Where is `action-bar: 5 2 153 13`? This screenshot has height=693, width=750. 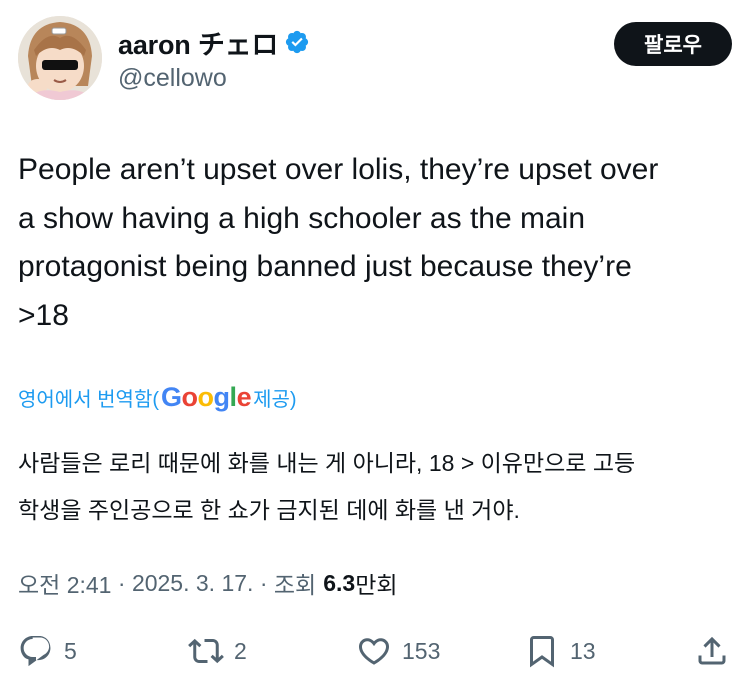
action-bar: 5 2 153 13 is located at coordinates (375, 651).